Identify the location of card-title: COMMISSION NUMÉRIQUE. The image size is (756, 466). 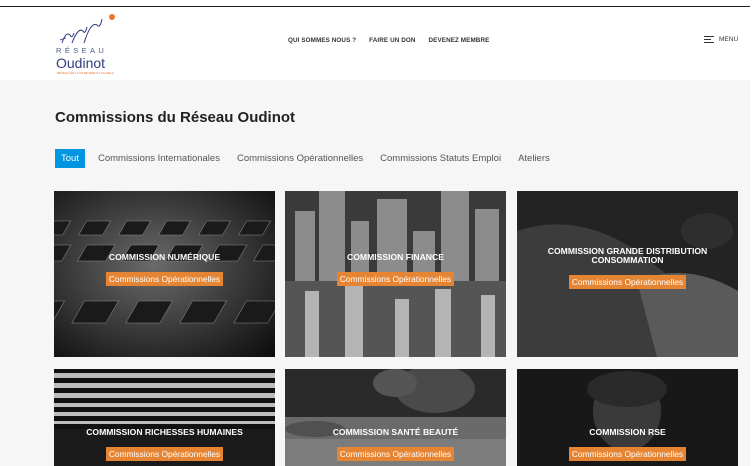
(164, 257).